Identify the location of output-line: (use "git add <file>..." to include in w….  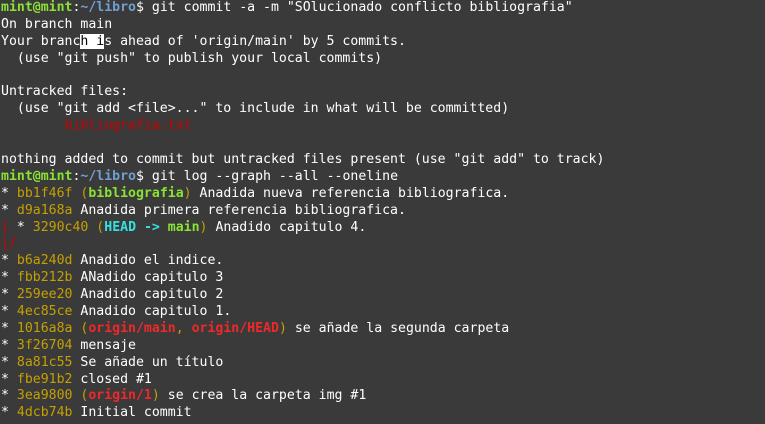
(255, 109).